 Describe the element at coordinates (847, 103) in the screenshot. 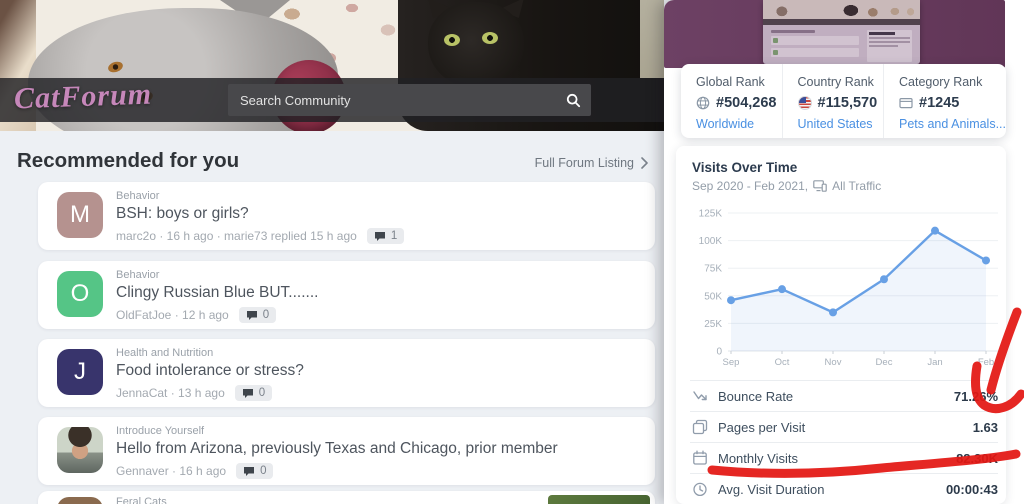

I see `rank-value: #115,570` at that location.